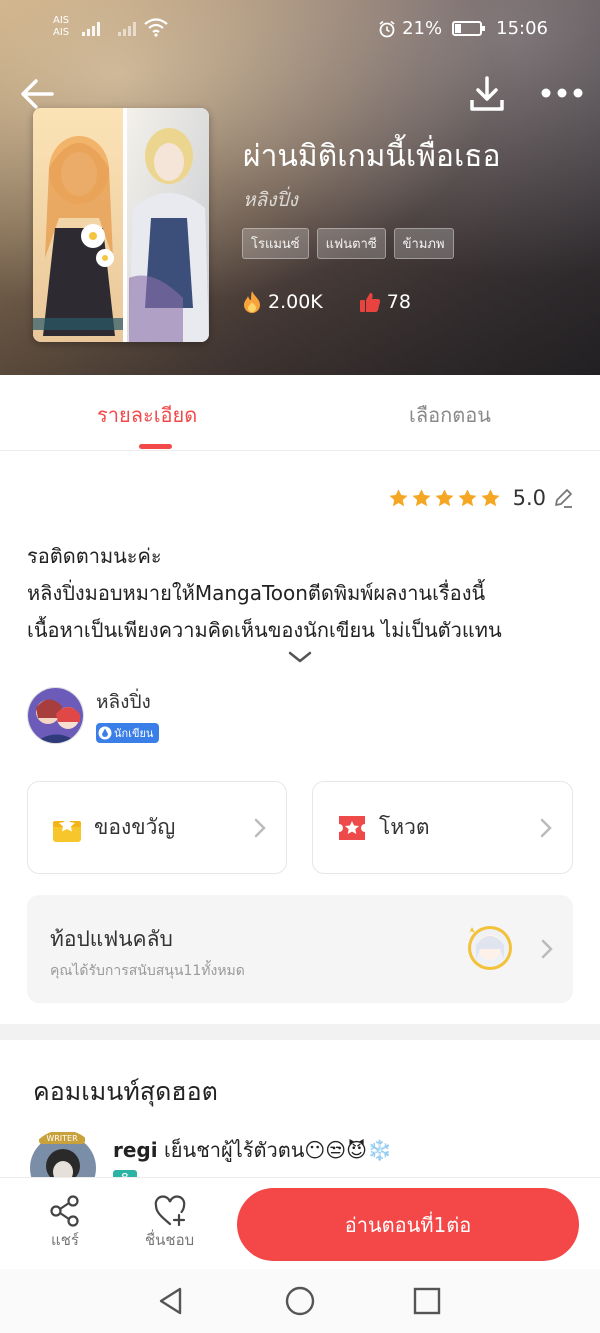 The height and width of the screenshot is (1333, 600). Describe the element at coordinates (147, 415) in the screenshot. I see `tab-detail: รายละเอียด` at that location.